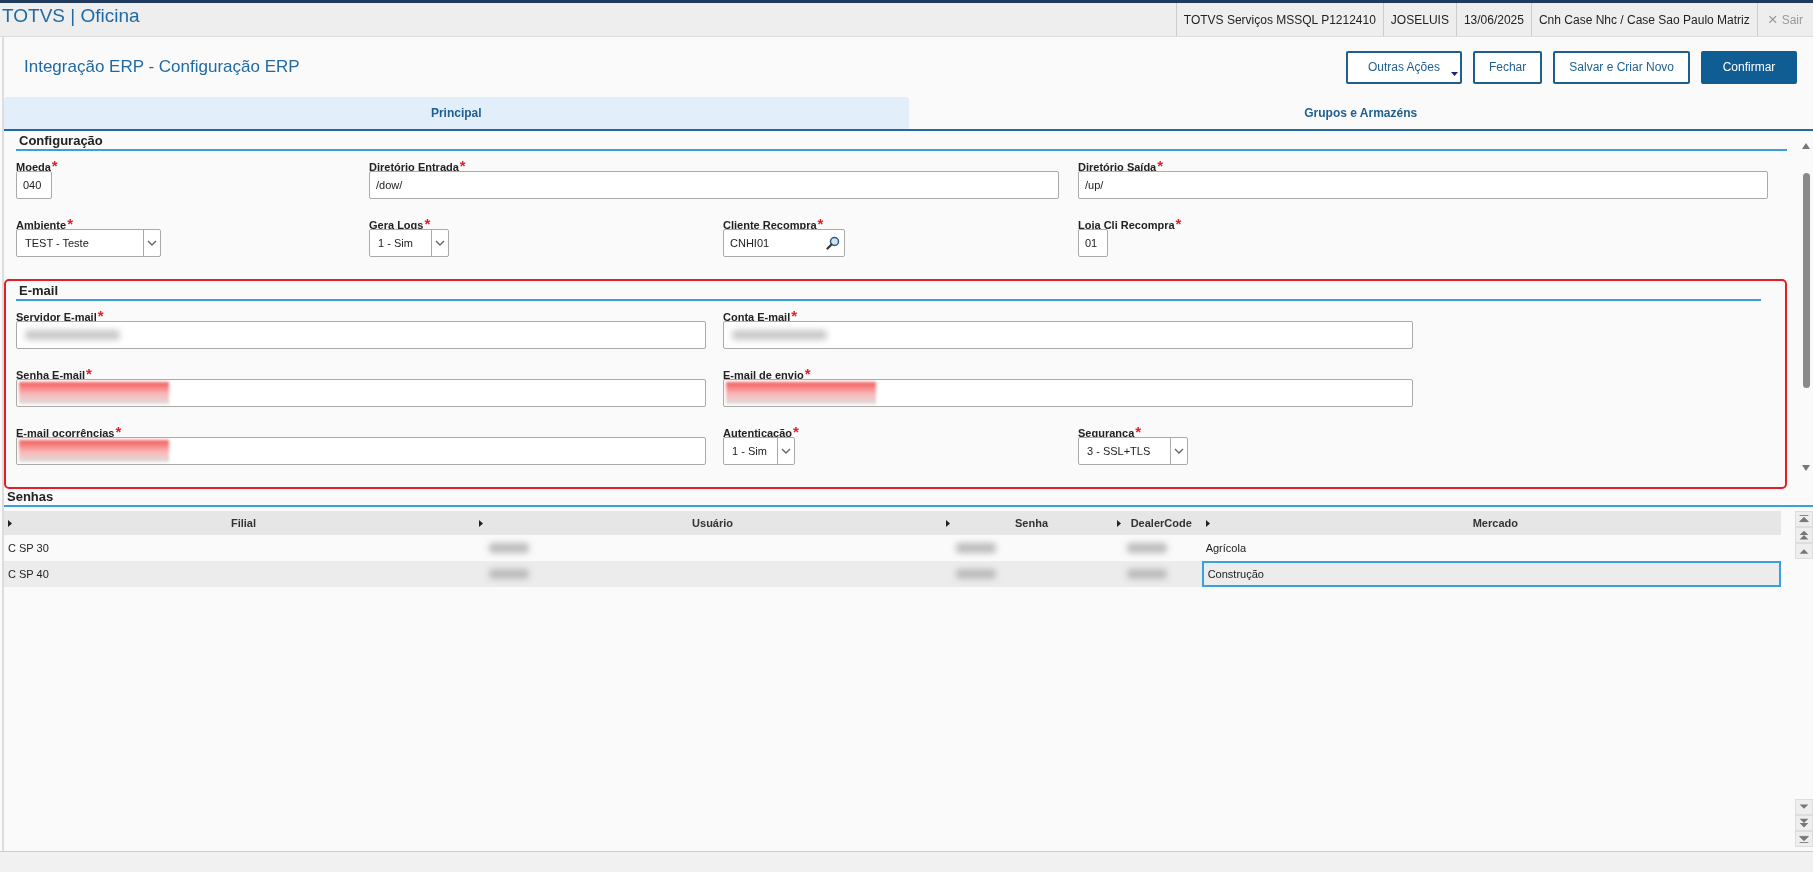 The height and width of the screenshot is (872, 1813). What do you see at coordinates (1493, 19) in the screenshot?
I see `status-item: 13/06/2025` at bounding box center [1493, 19].